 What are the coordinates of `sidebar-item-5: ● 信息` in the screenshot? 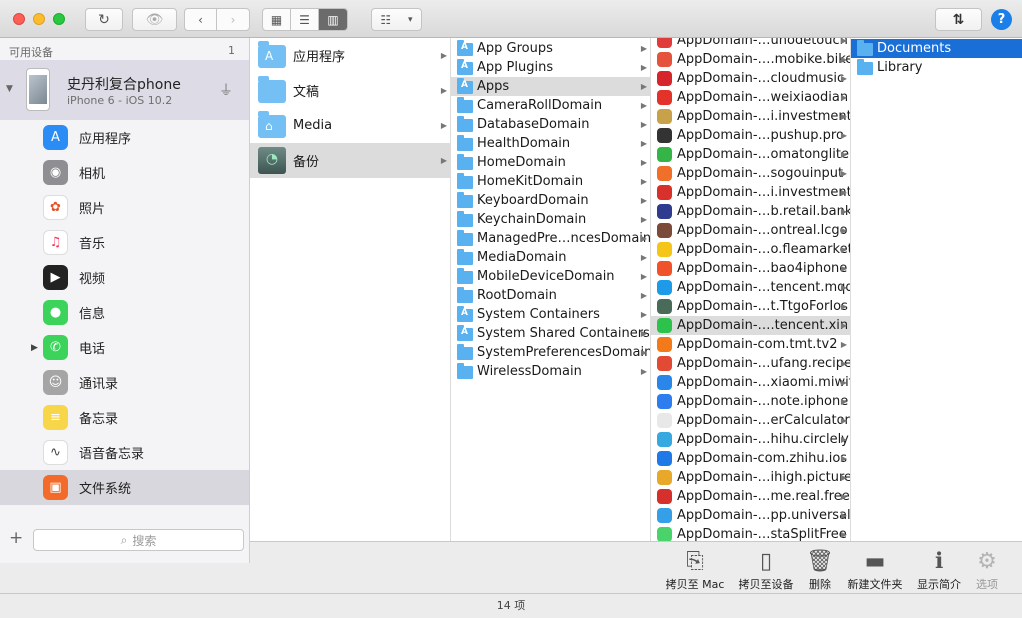 It's located at (124, 312).